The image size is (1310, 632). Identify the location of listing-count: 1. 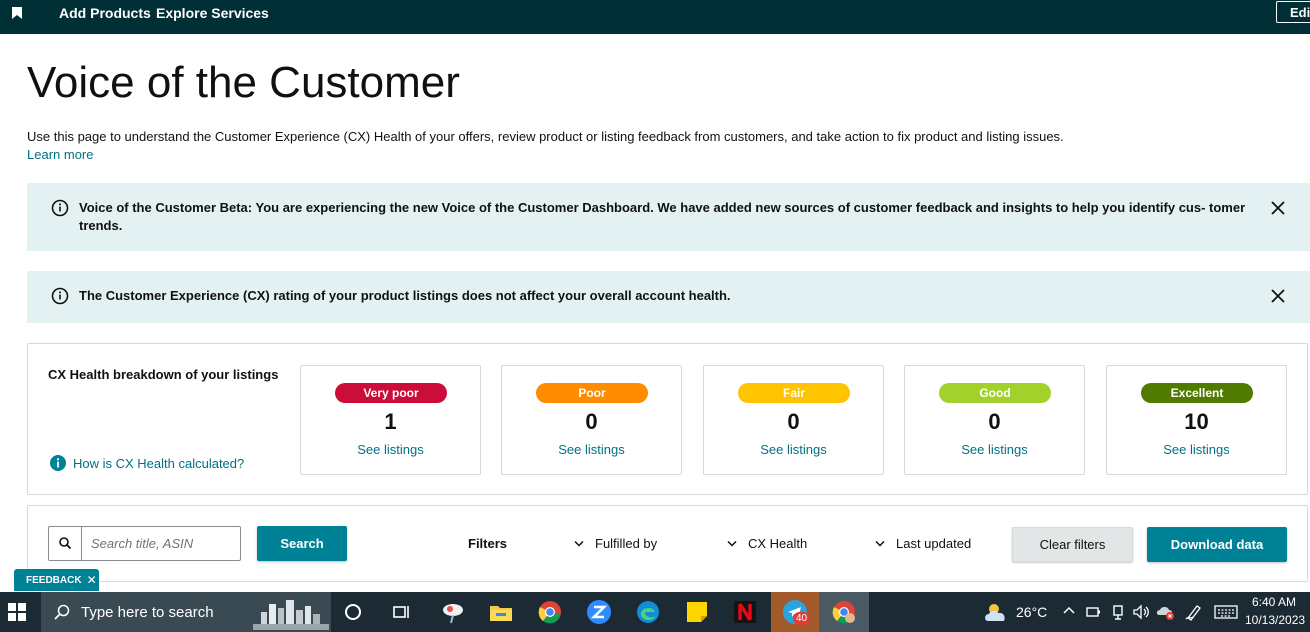
(390, 421).